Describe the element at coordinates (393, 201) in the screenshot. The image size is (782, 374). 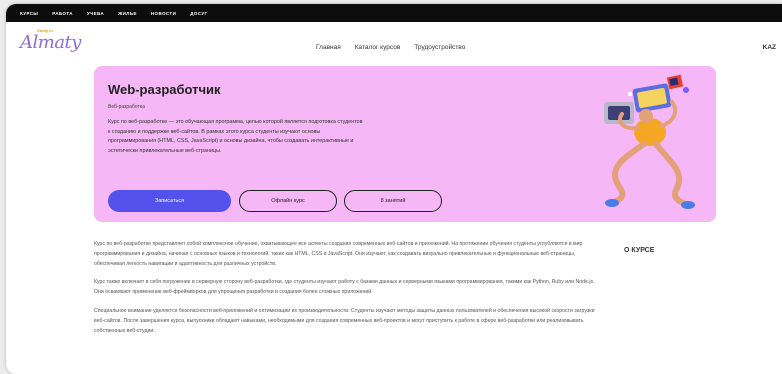
I see `lessons-count-button: 8 занятий` at that location.